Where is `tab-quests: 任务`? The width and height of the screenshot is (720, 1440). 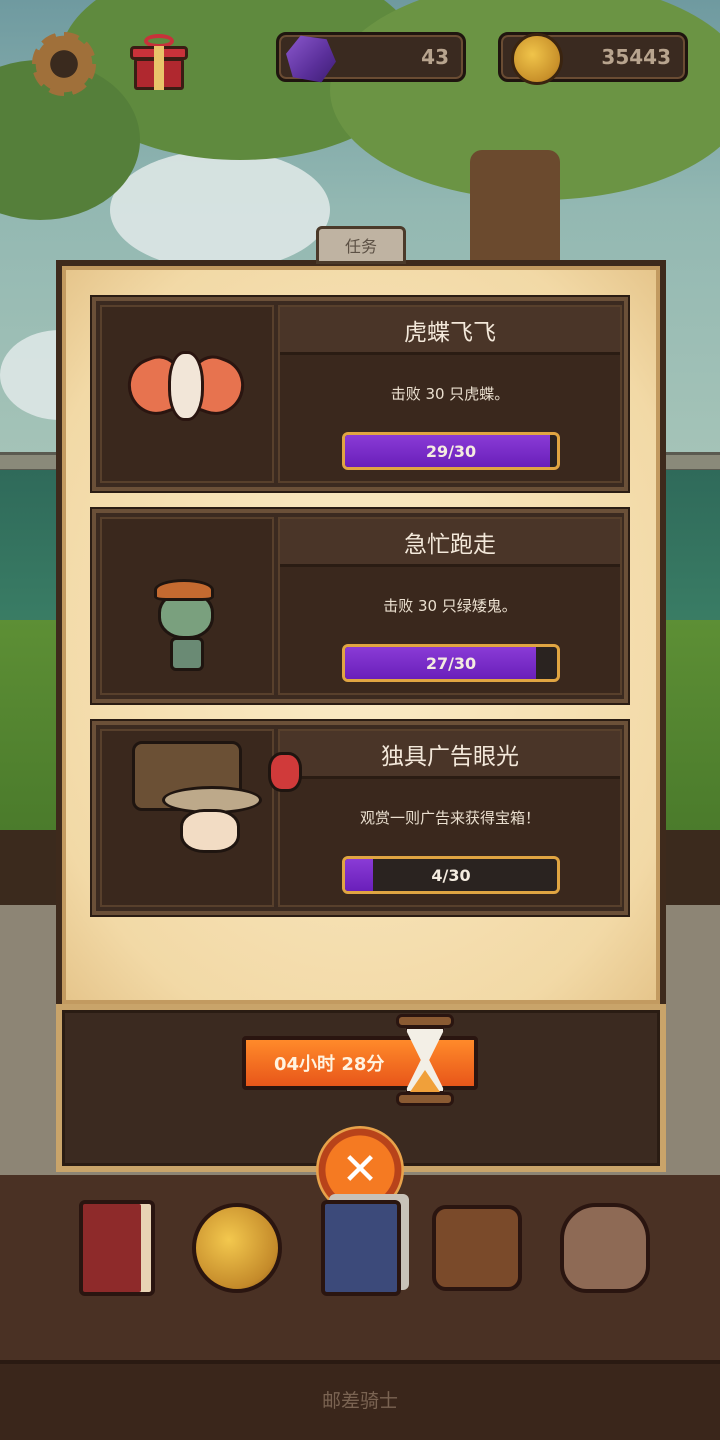 tab-quests: 任务 is located at coordinates (361, 245).